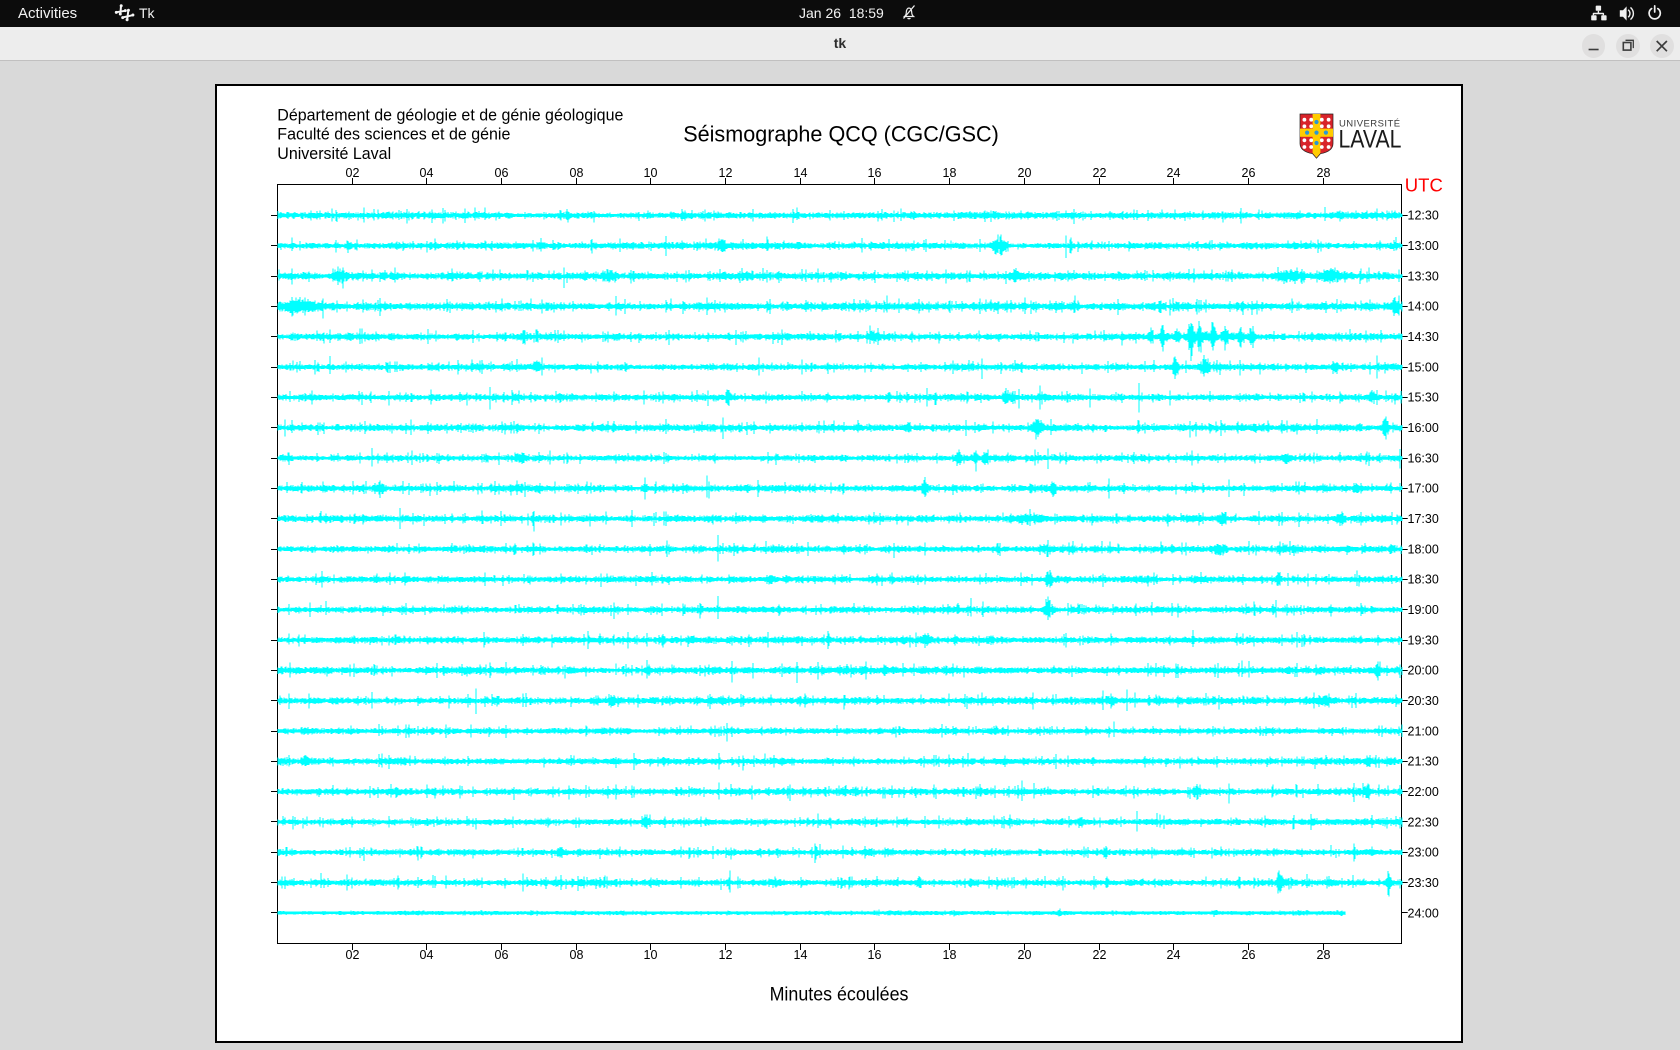 This screenshot has width=1680, height=1050. Describe the element at coordinates (1423, 276) in the screenshot. I see `svg-text: 13:30` at that location.